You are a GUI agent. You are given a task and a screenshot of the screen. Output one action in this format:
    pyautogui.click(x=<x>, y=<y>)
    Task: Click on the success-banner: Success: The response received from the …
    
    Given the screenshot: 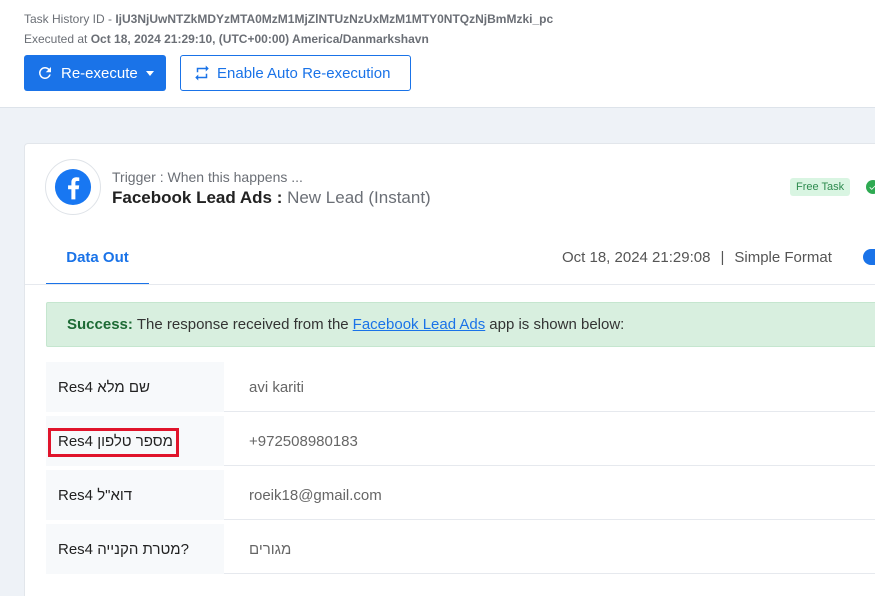 What is the action you would take?
    pyautogui.click(x=460, y=324)
    